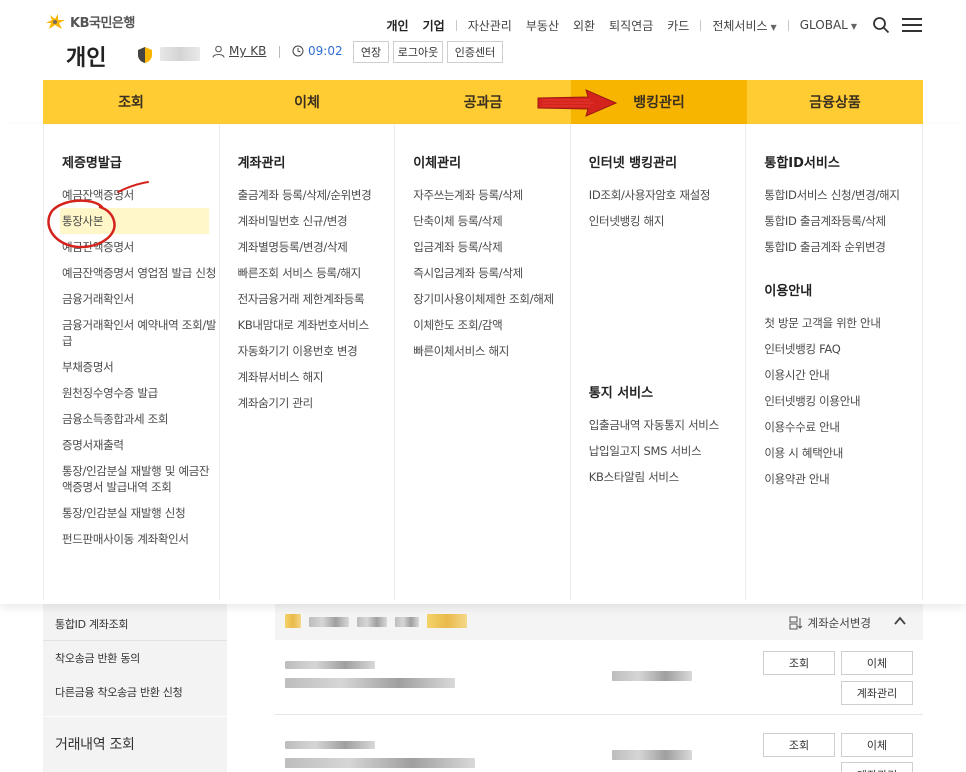 Image resolution: width=966 pixels, height=772 pixels. What do you see at coordinates (131, 102) in the screenshot?
I see `tab-inquiry: 조회` at bounding box center [131, 102].